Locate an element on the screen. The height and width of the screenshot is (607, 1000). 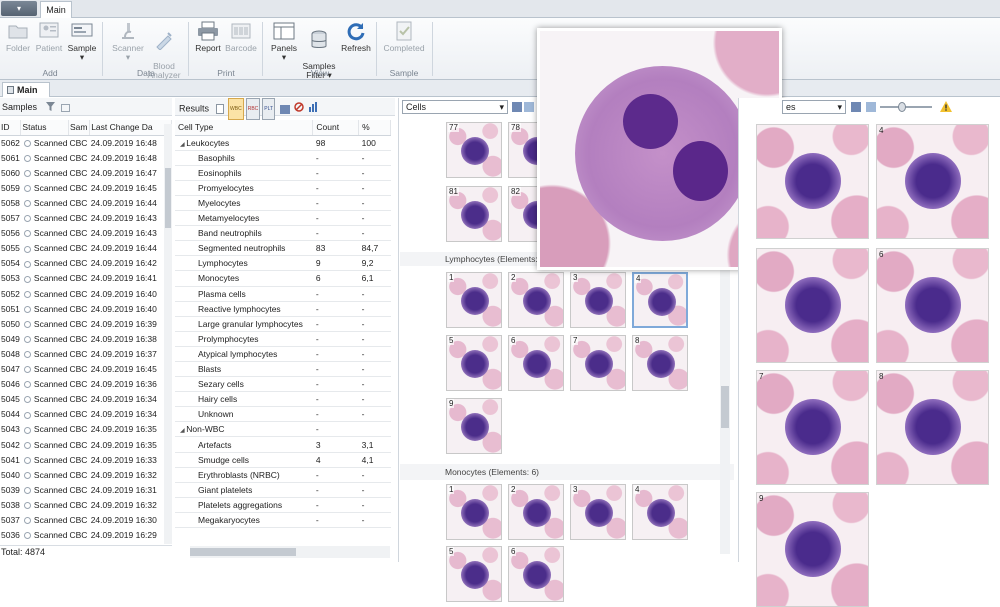
filter-plt-button: PLT is located at coordinates (269, 109).